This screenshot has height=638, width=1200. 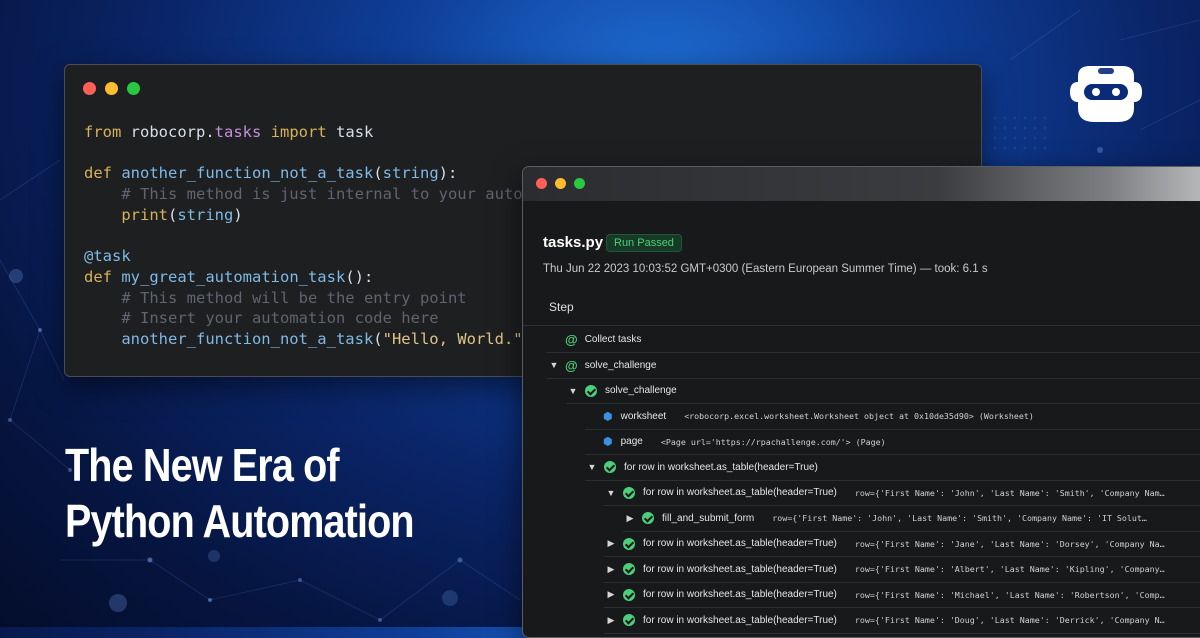 What do you see at coordinates (1106, 94) in the screenshot?
I see `robocorp-logo-icon` at bounding box center [1106, 94].